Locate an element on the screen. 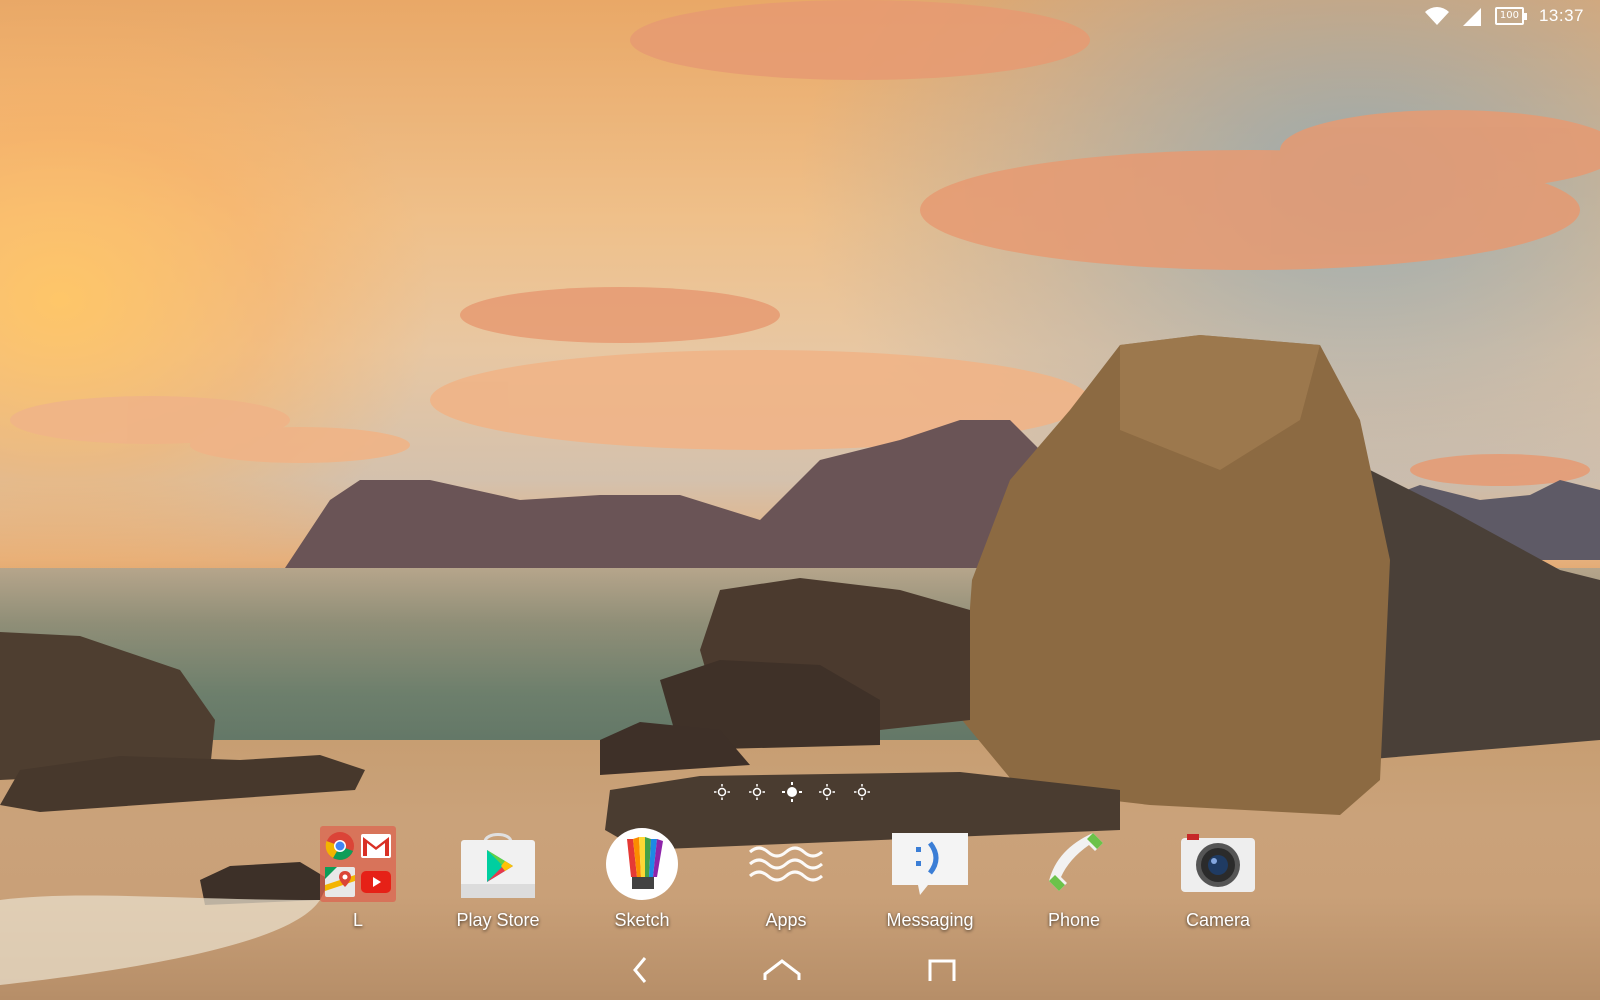  phone-icon is located at coordinates (1074, 864).